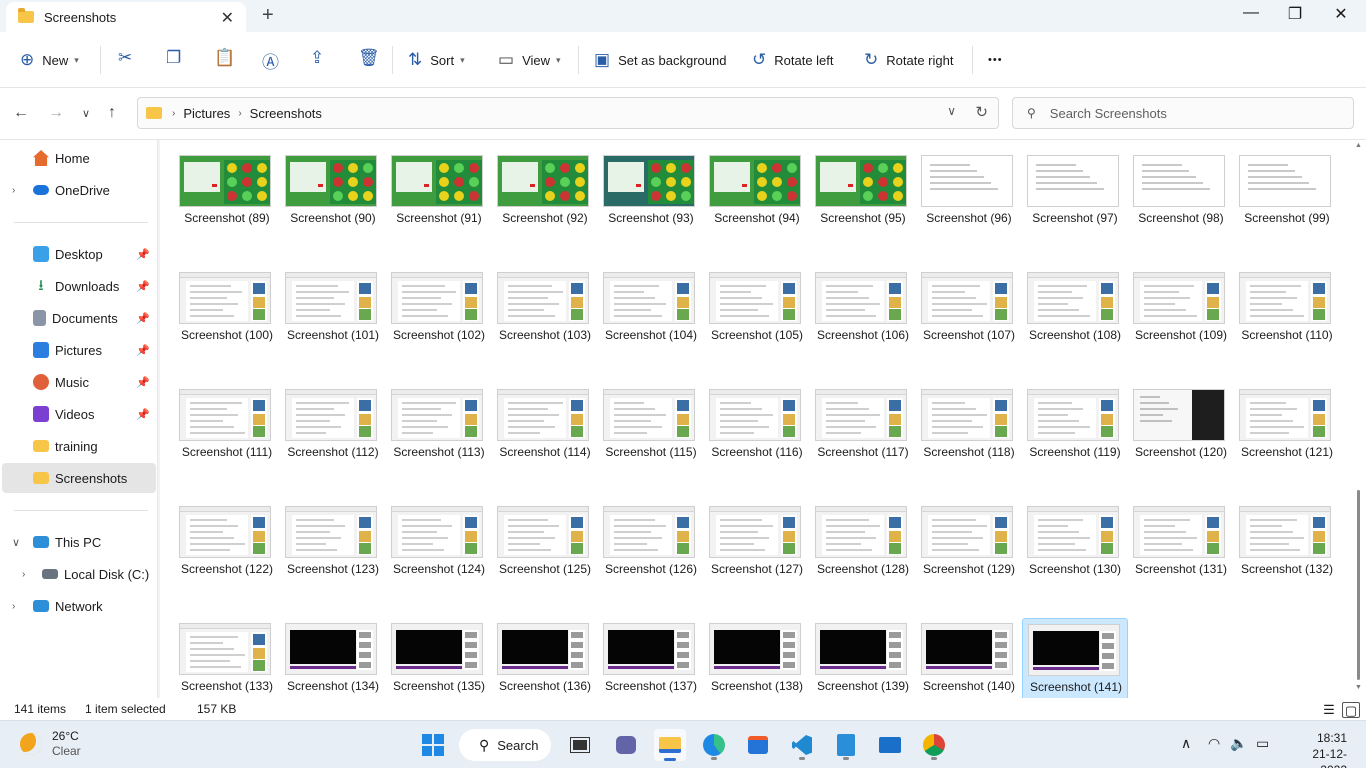  Describe the element at coordinates (890, 745) in the screenshot. I see `mail-button` at that location.